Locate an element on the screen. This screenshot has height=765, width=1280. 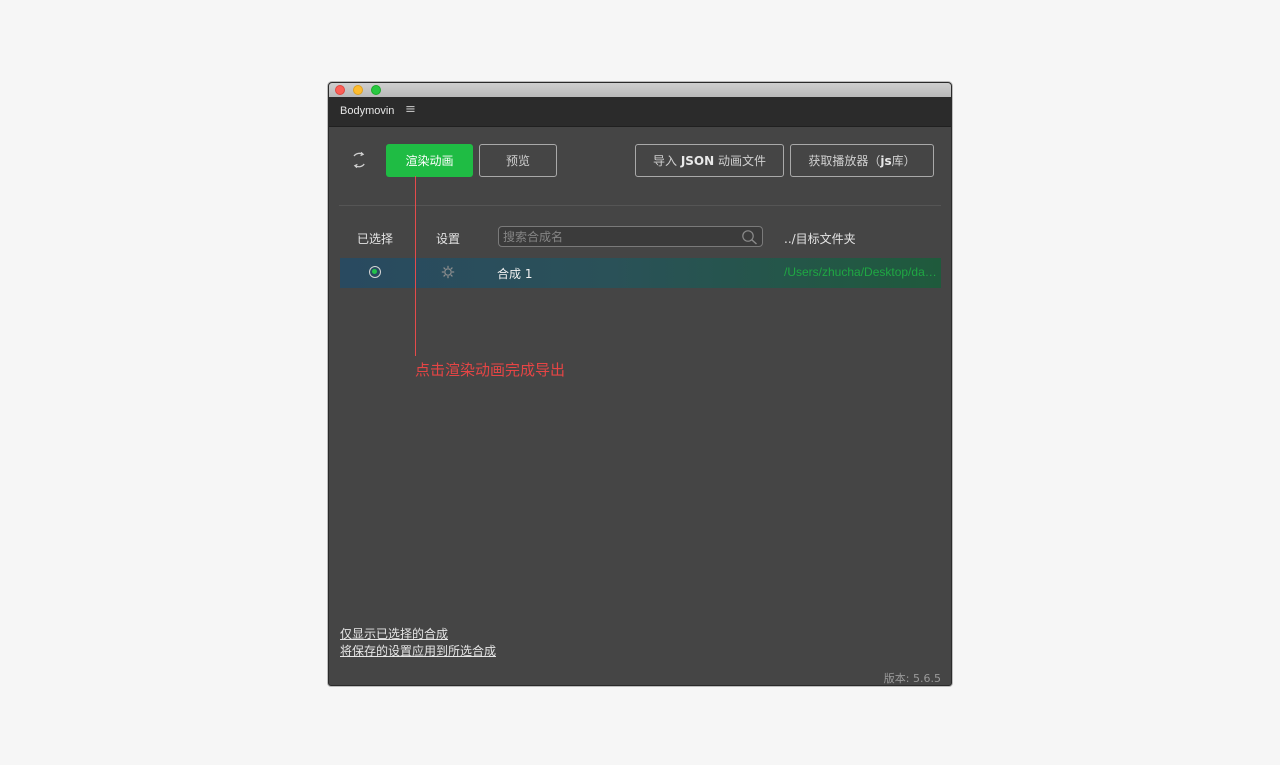
destination-path: /Users/zhucha/Desktop/data.json is located at coordinates (862, 272).